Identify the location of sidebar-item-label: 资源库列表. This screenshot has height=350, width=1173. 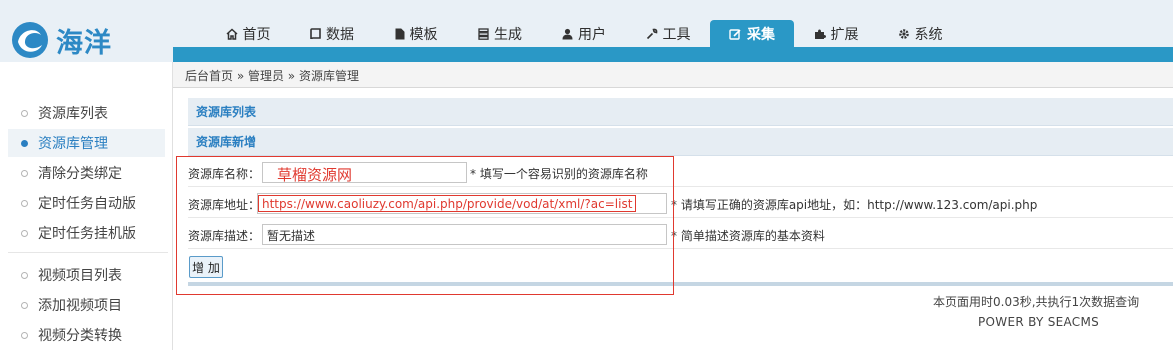
(73, 114).